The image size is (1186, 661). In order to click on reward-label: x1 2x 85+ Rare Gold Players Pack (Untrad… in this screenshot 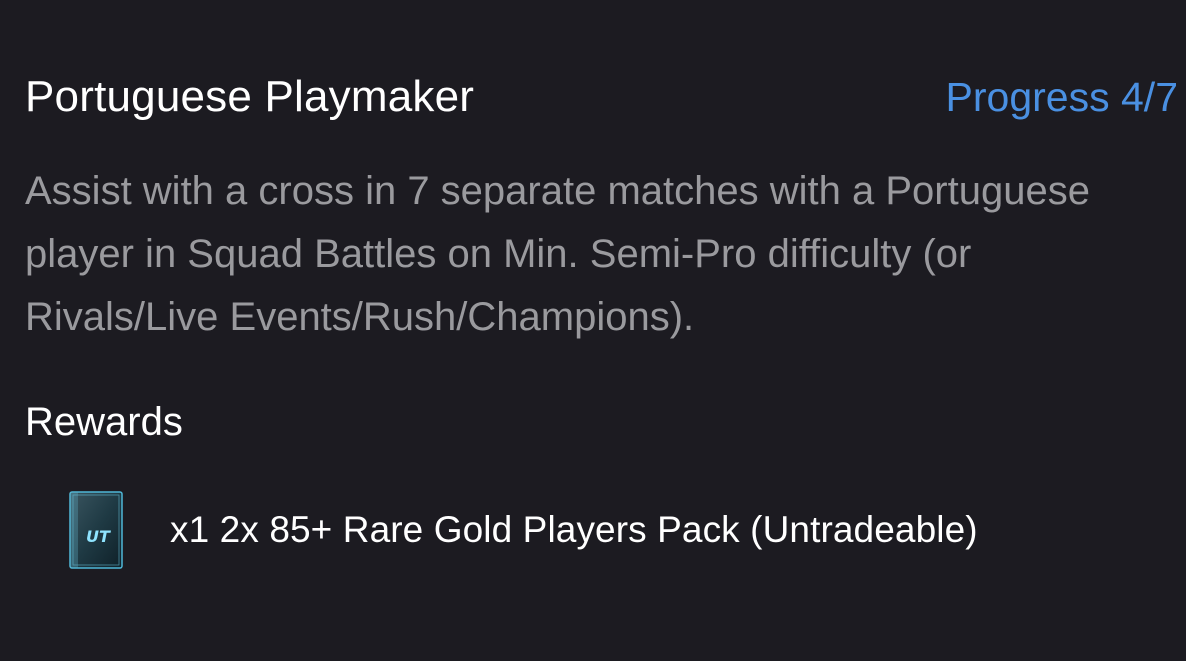, I will do `click(574, 529)`.